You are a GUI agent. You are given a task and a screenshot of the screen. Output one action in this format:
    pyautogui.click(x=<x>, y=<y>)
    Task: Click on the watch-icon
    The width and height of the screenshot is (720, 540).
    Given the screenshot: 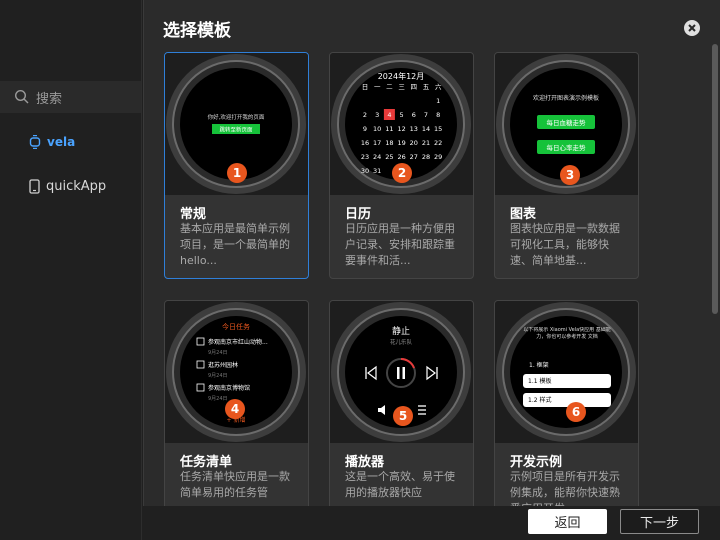 What is the action you would take?
    pyautogui.click(x=35, y=142)
    